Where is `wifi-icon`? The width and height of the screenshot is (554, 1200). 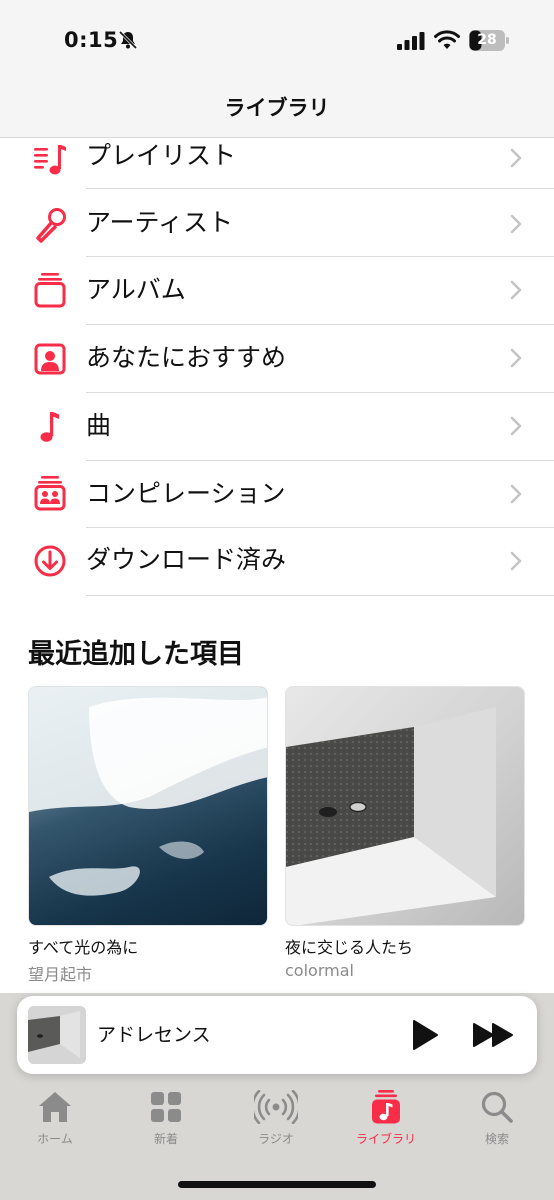 wifi-icon is located at coordinates (447, 39).